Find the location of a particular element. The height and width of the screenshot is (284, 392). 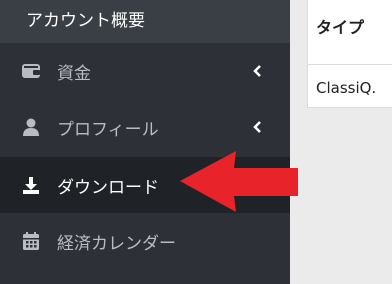

calendar-icon is located at coordinates (31, 241).